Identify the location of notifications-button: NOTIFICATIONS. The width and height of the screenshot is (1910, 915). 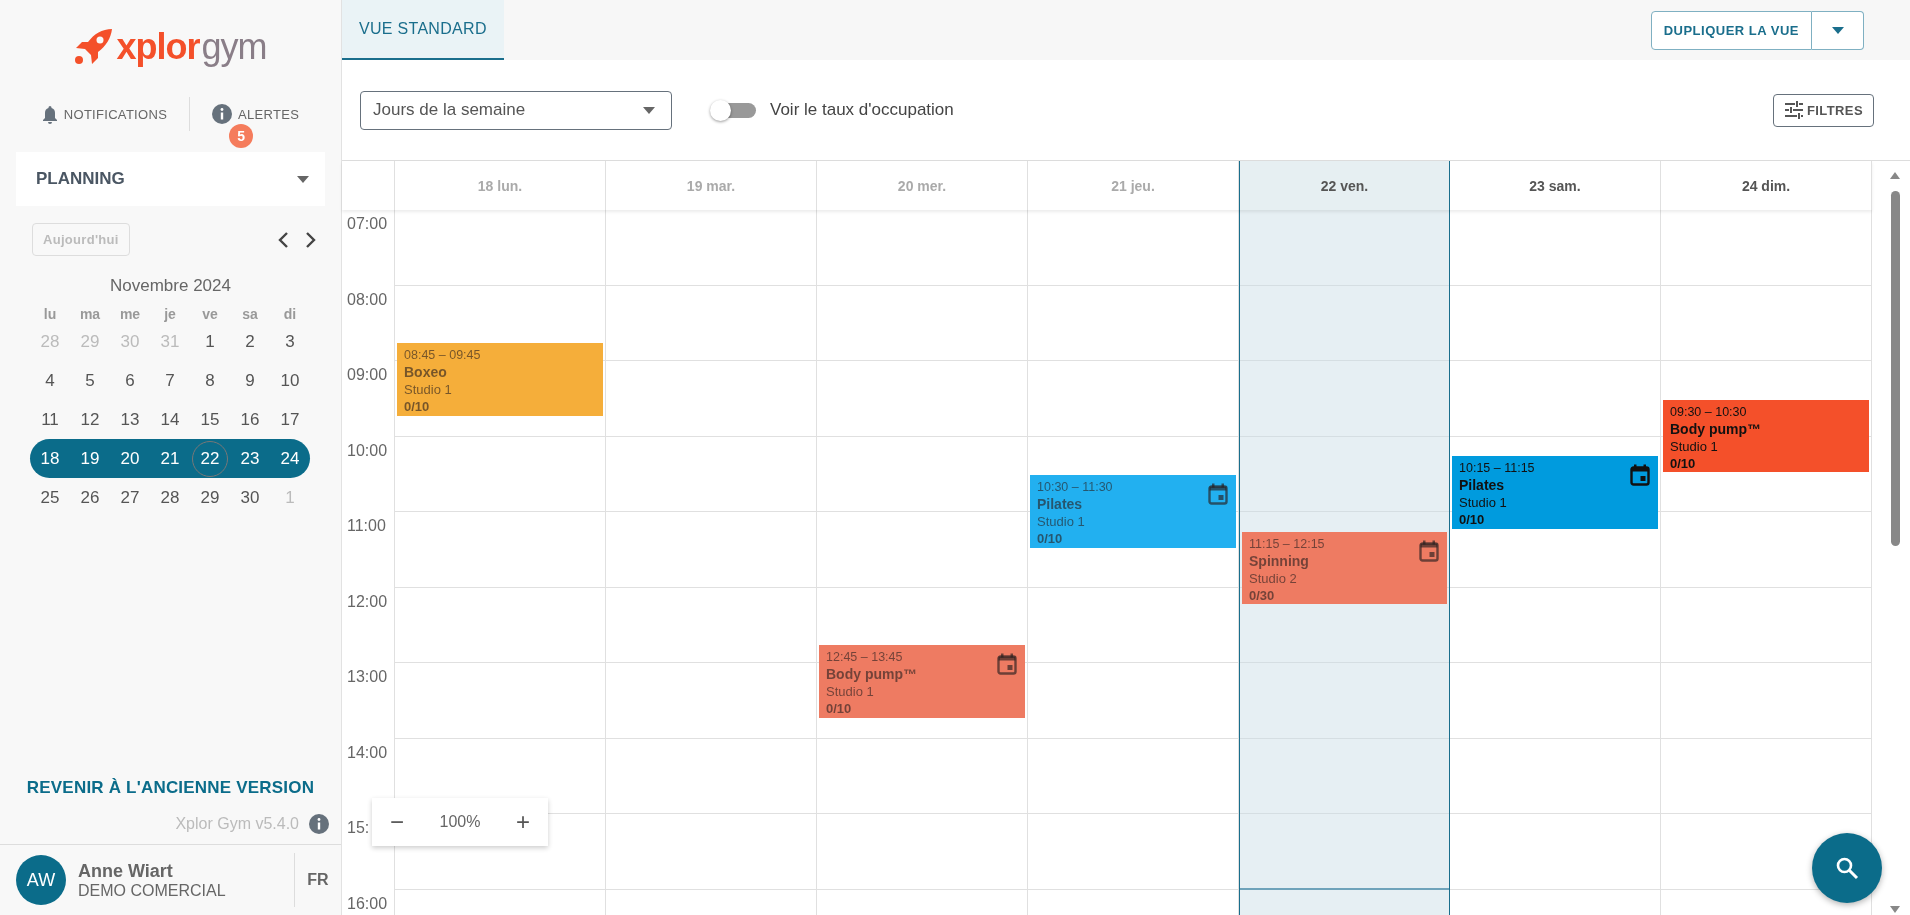
(104, 114).